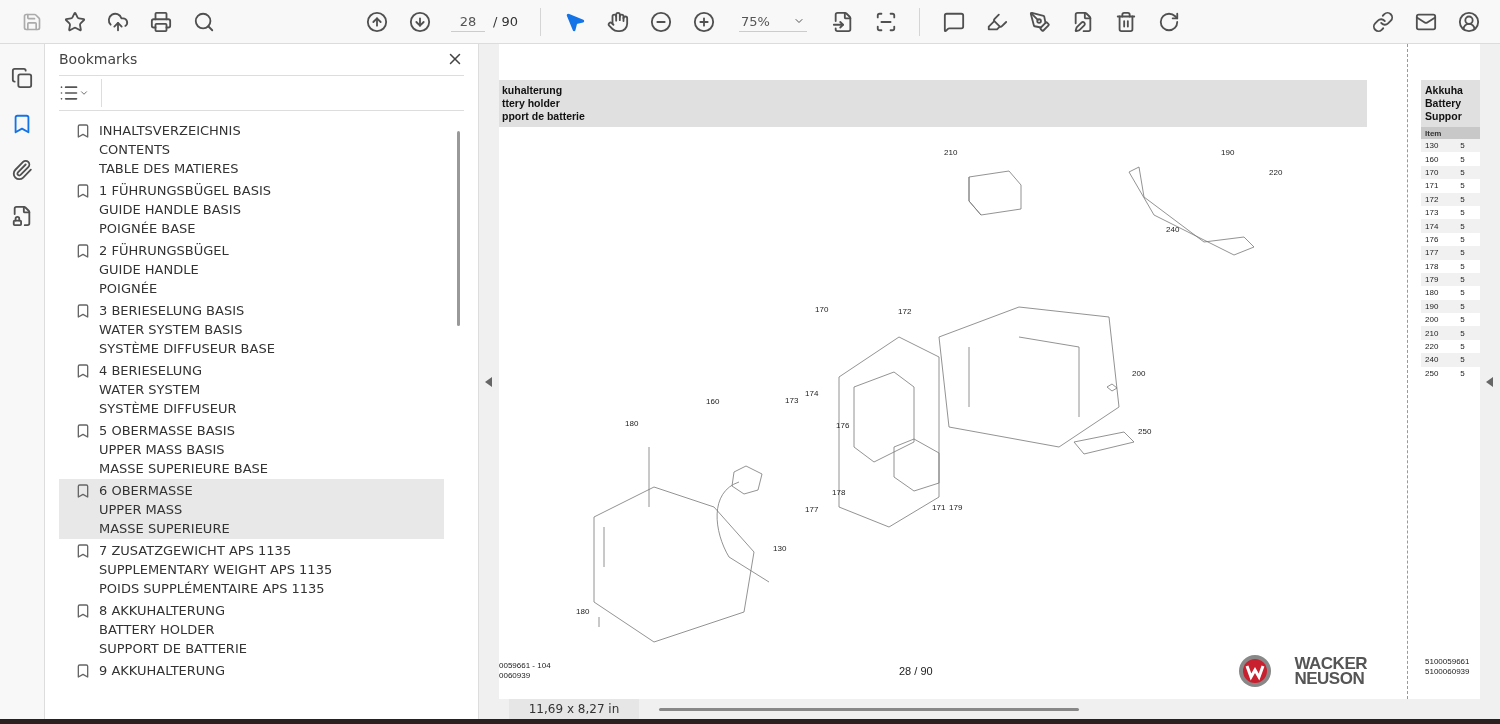 Image resolution: width=1500 pixels, height=724 pixels. What do you see at coordinates (172, 311) in the screenshot?
I see `bookmark-label: 3 BERIESELUNG BASIS` at bounding box center [172, 311].